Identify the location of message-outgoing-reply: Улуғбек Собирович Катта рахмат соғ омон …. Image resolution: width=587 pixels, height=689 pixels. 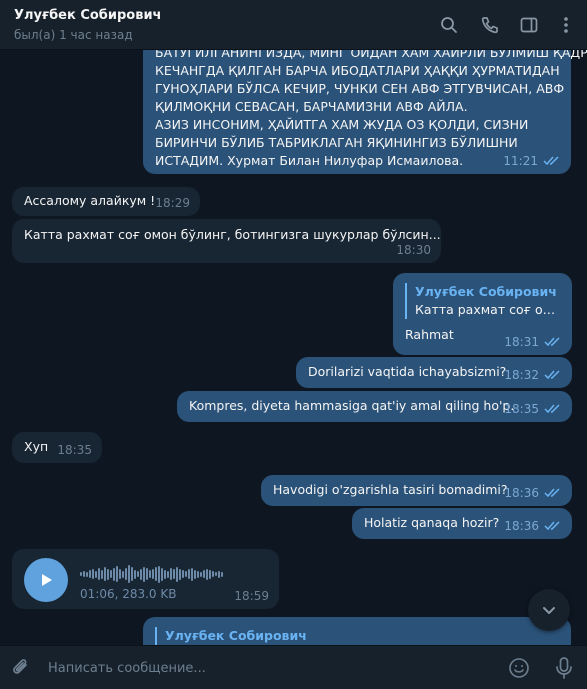
(482, 314).